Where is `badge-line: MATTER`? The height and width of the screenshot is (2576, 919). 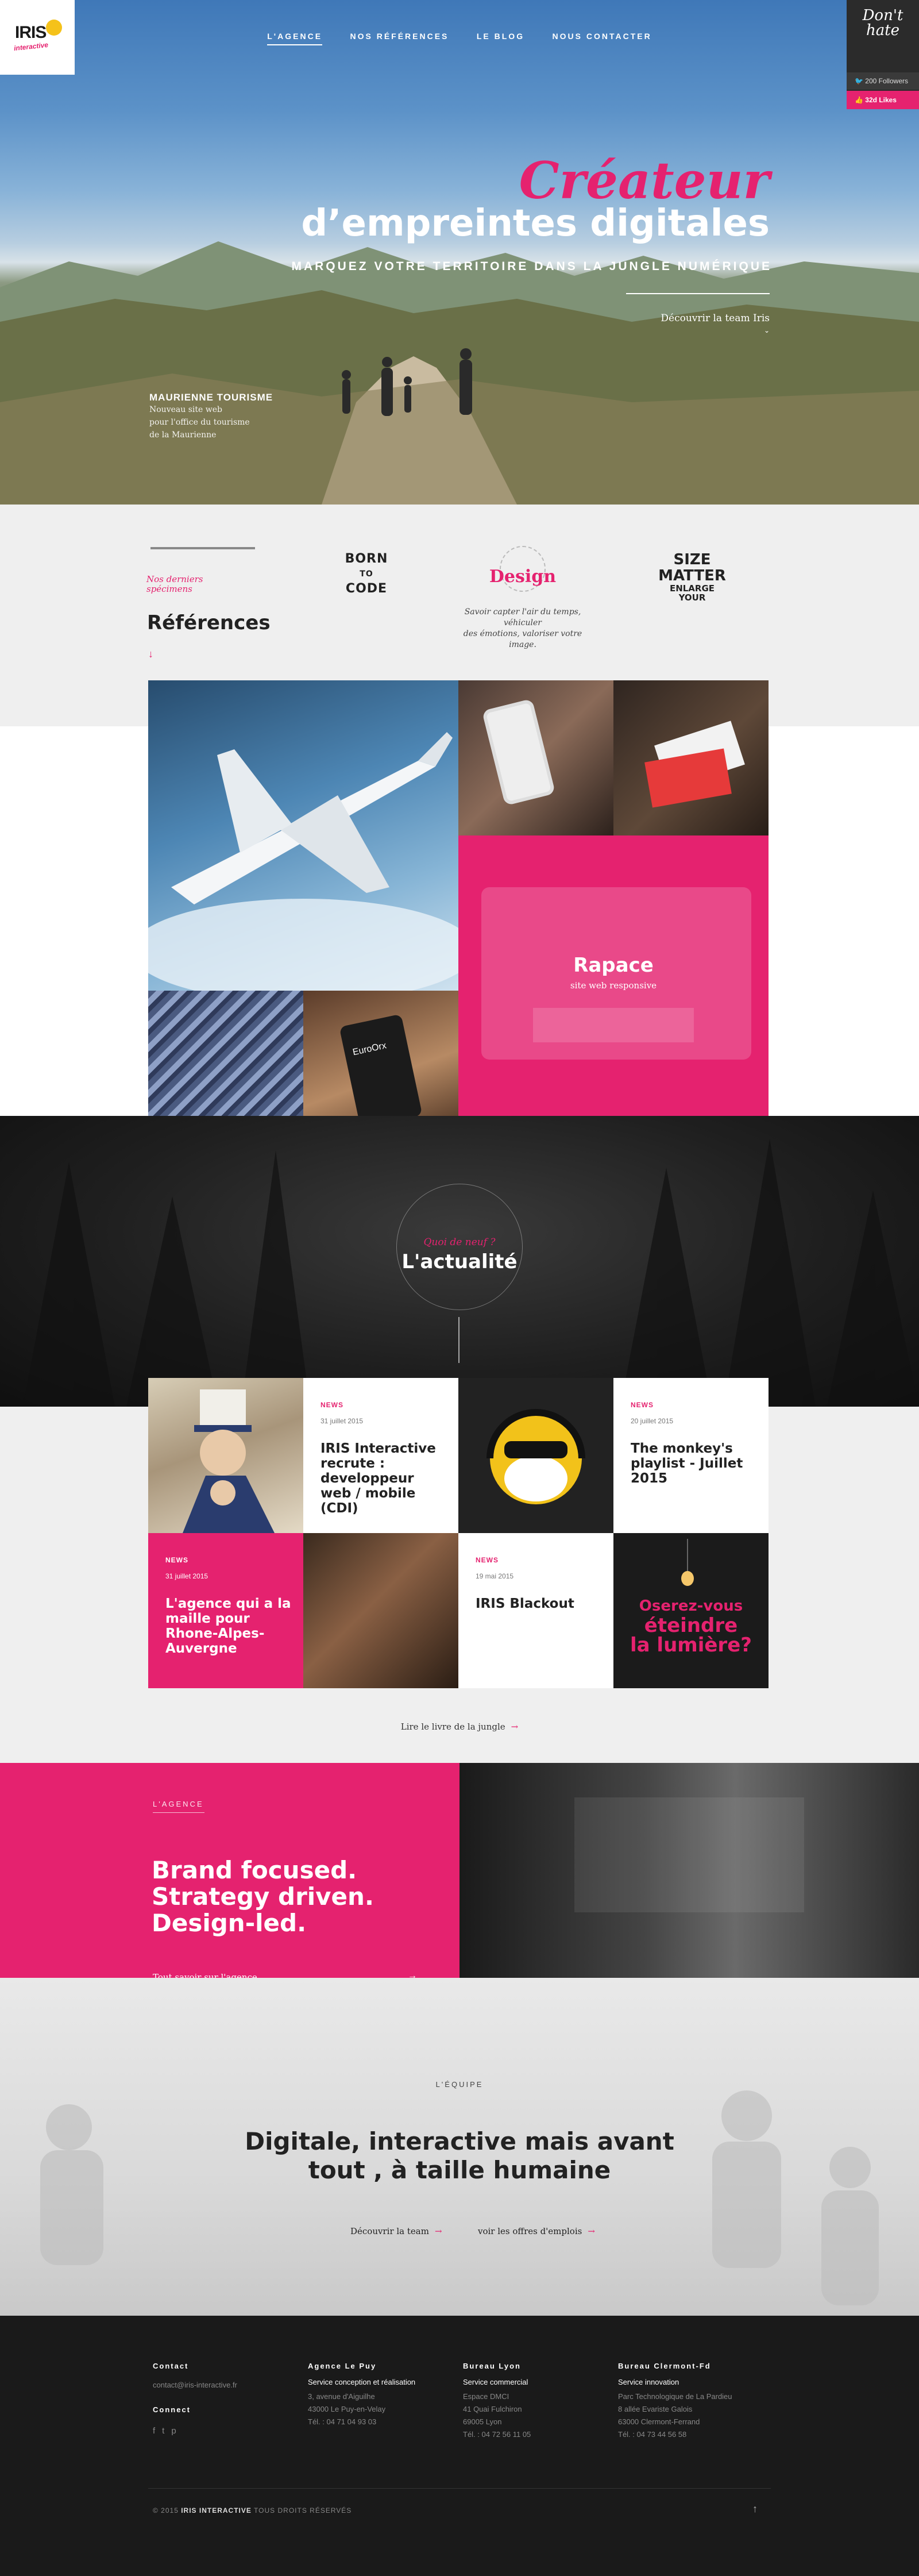 badge-line: MATTER is located at coordinates (692, 575).